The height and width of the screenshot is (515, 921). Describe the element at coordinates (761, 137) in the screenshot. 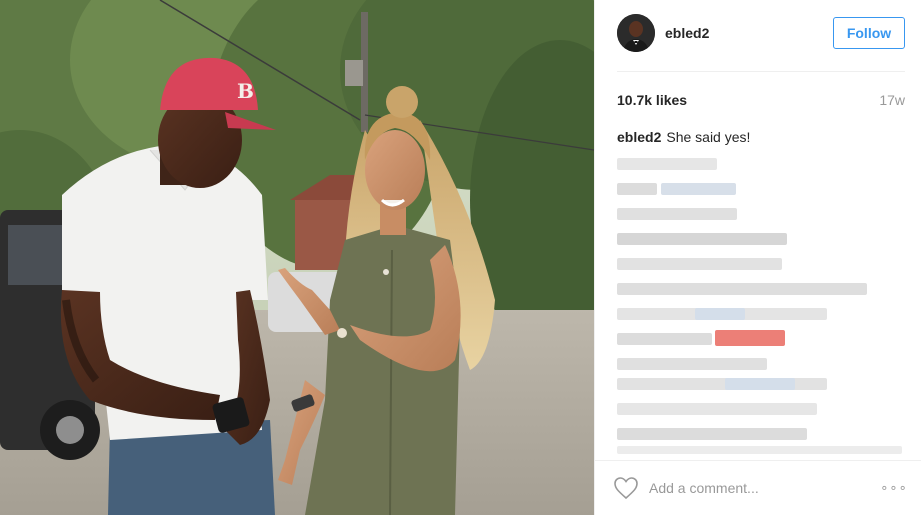

I see `caption: ebled2 She said yes!` at that location.